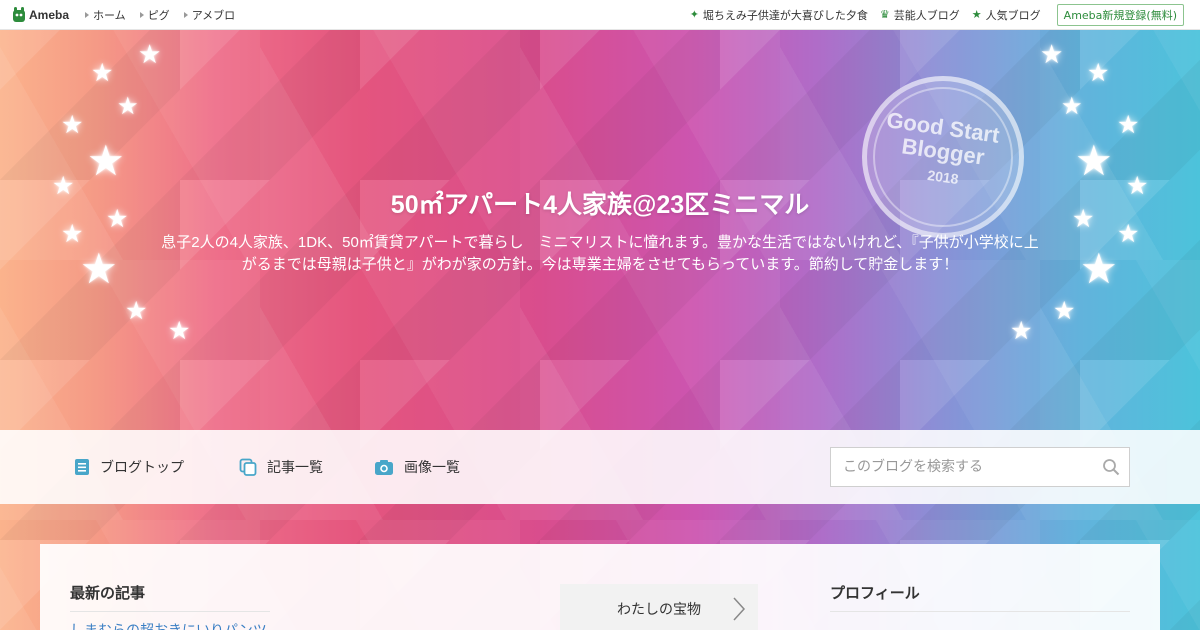  I want to click on blog-search, so click(980, 467).